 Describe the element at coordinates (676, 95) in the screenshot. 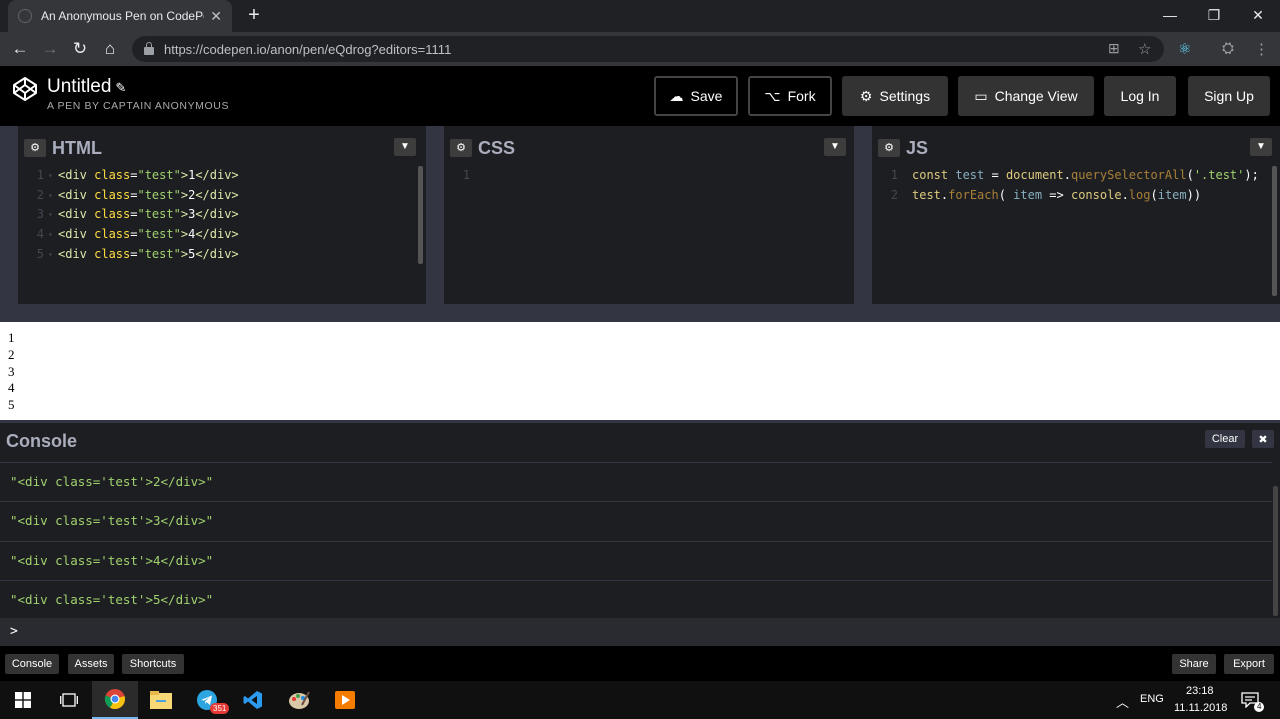

I see `cloud-icon: ☁` at that location.